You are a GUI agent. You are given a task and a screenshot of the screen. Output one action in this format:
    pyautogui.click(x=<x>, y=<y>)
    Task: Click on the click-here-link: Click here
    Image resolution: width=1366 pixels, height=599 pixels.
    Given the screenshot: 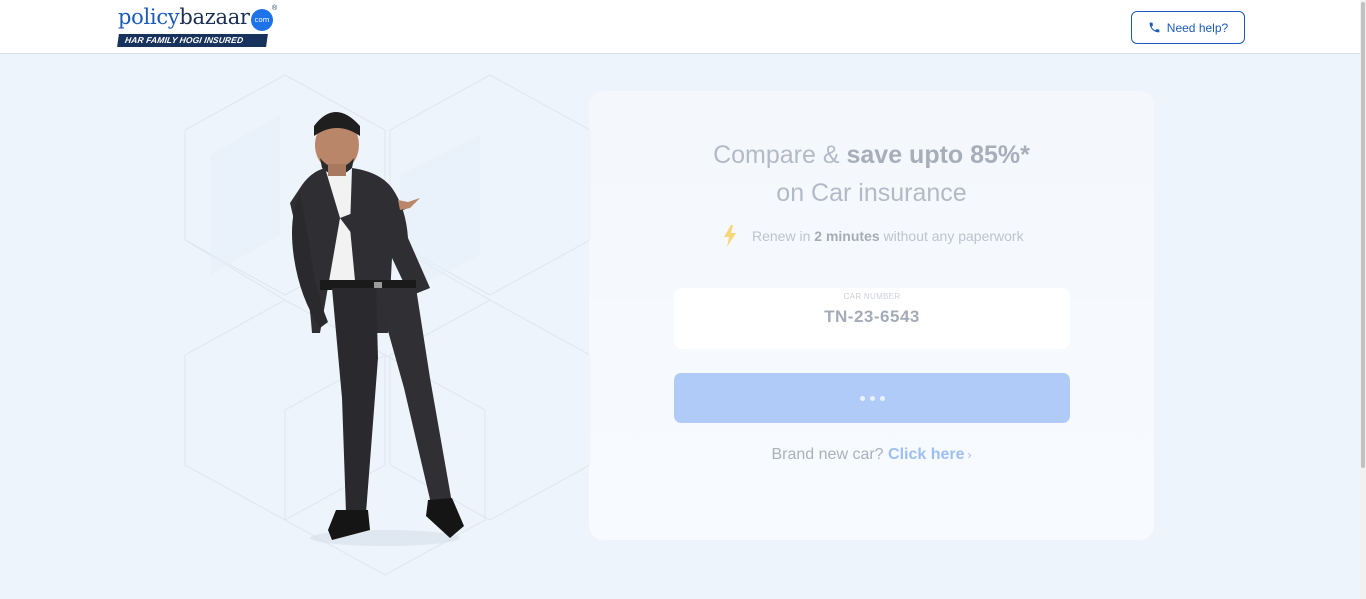 What is the action you would take?
    pyautogui.click(x=926, y=454)
    